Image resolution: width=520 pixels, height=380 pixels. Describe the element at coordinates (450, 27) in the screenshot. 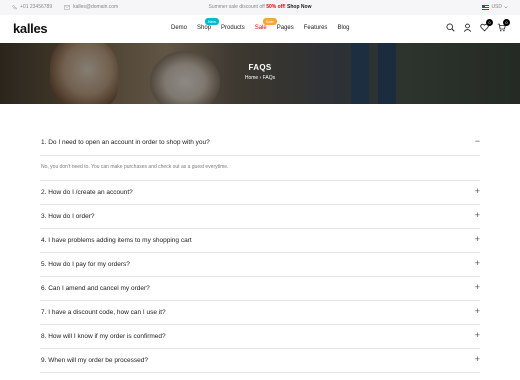

I see `search-icon` at that location.